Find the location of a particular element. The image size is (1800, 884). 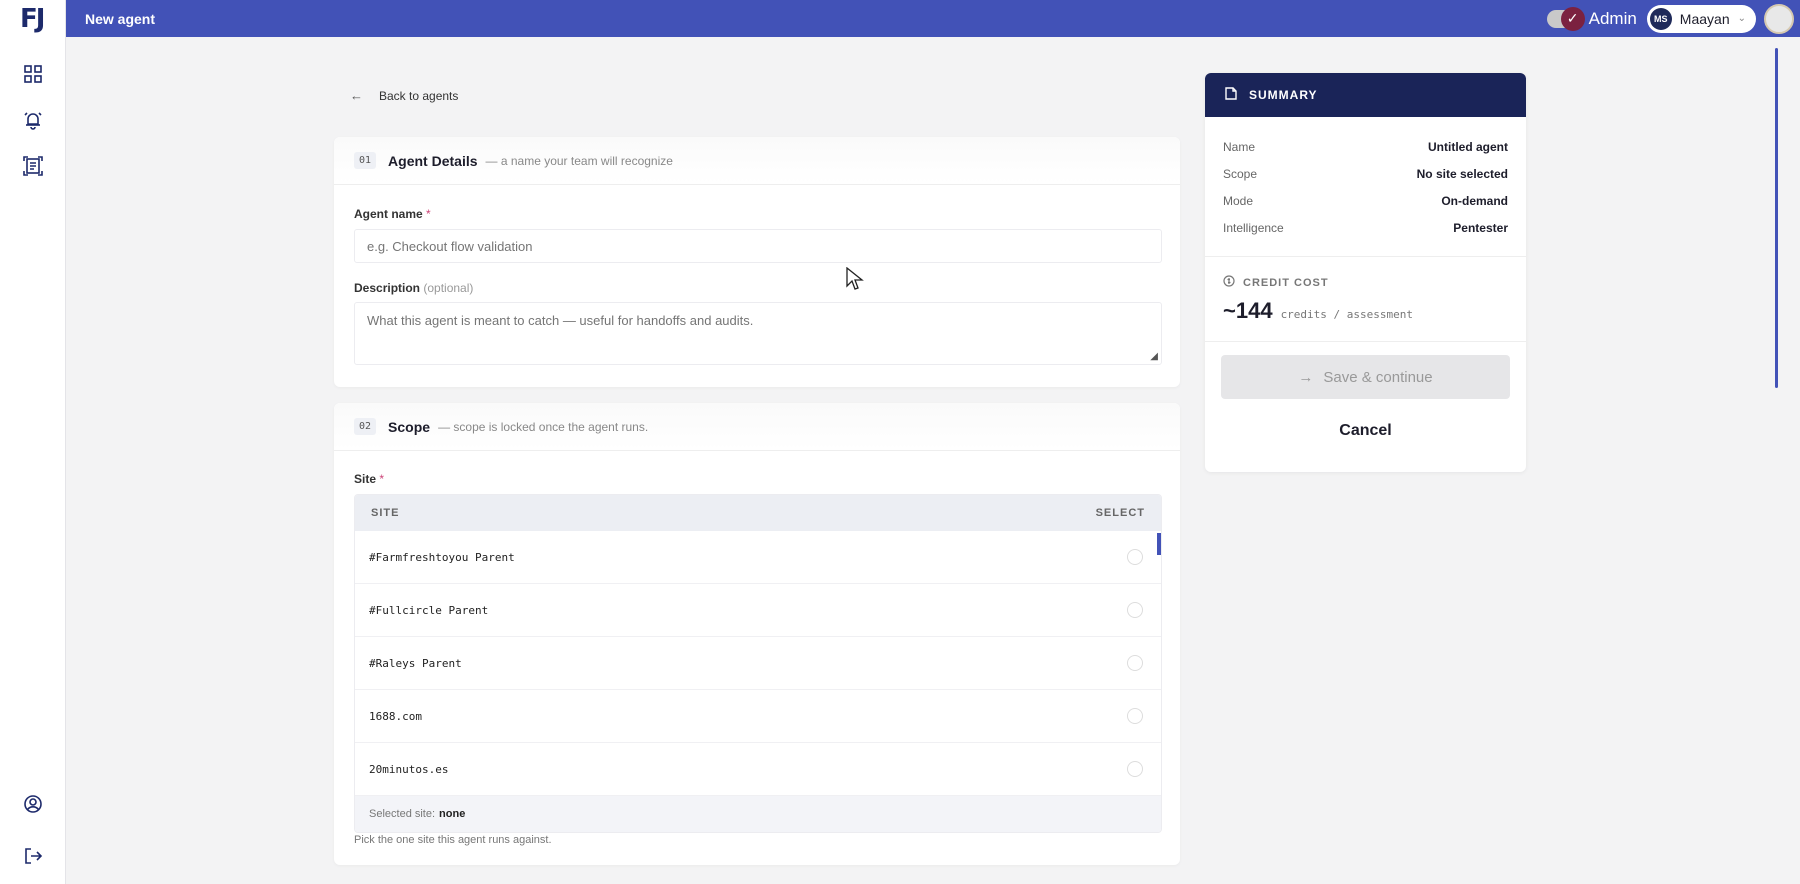

summary-key: Name is located at coordinates (1239, 147).